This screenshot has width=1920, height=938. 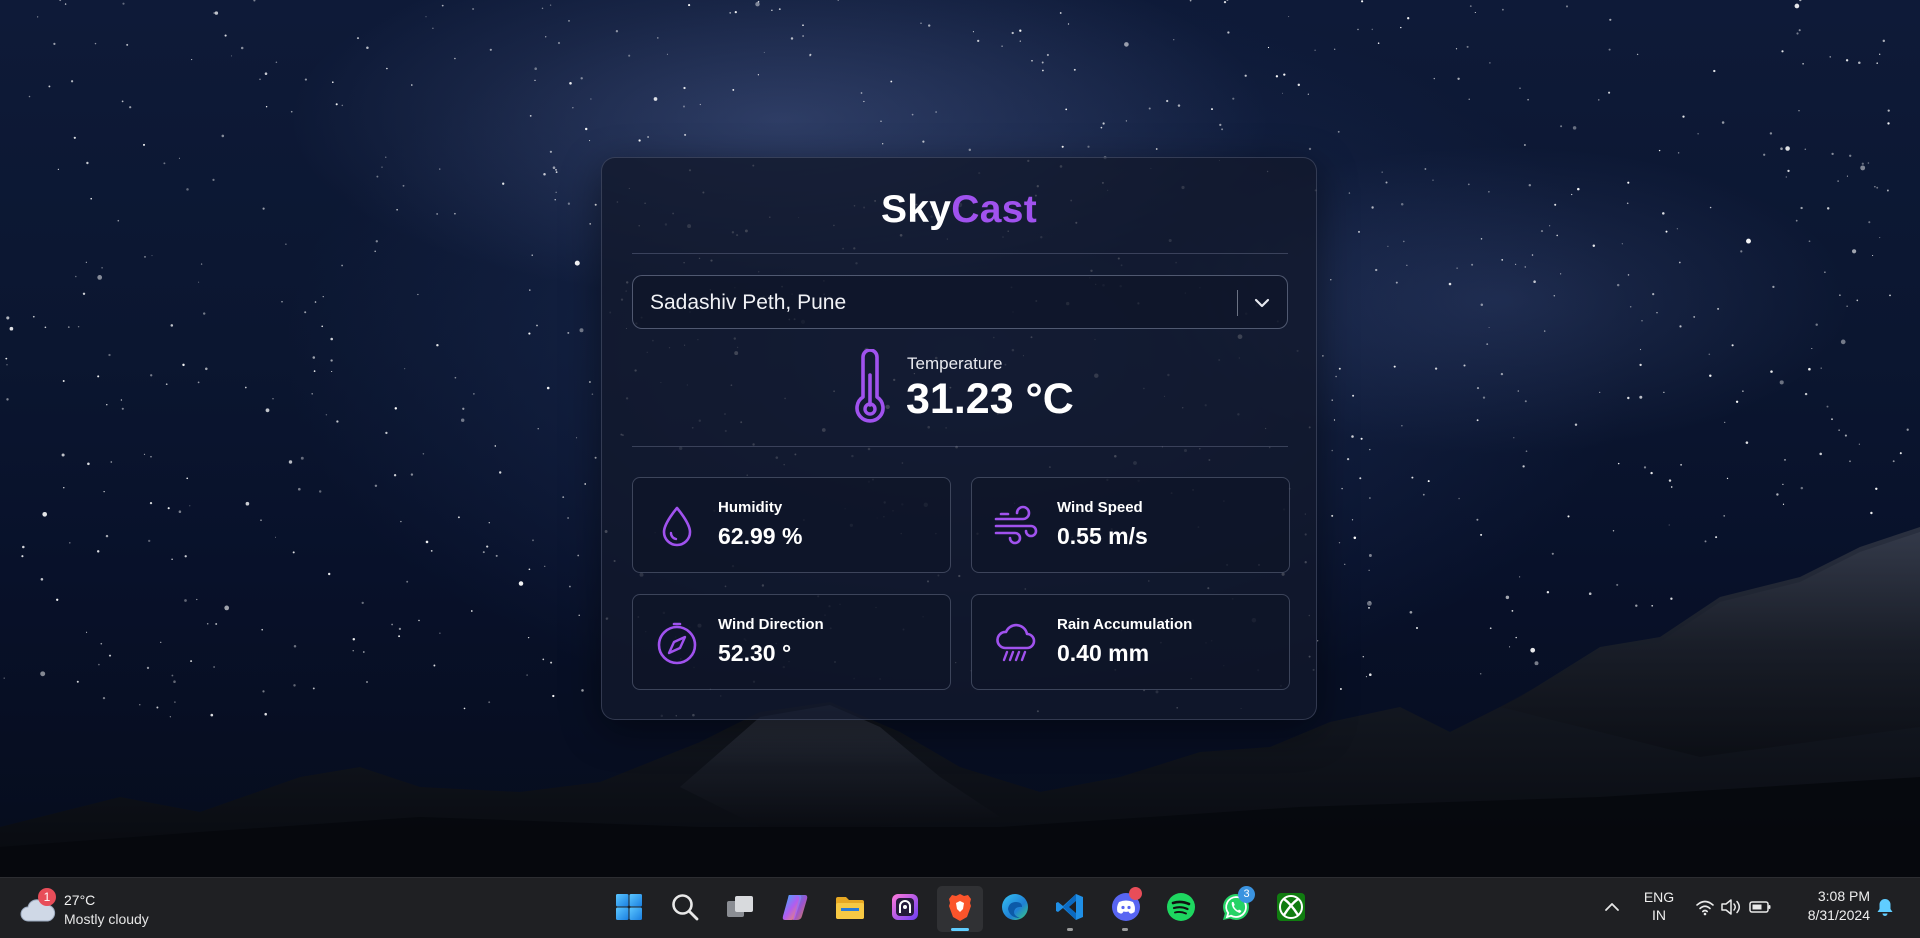 What do you see at coordinates (1659, 906) in the screenshot?
I see `language-indicator: ENG IN` at bounding box center [1659, 906].